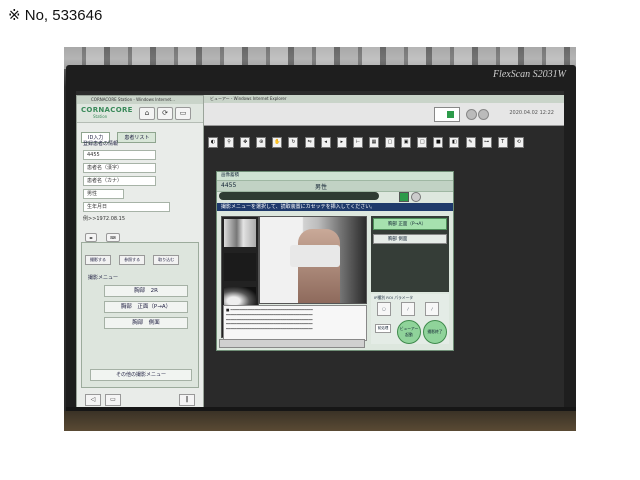 The image size is (640, 480). What do you see at coordinates (245, 142) in the screenshot?
I see `pan-icon: ✥` at bounding box center [245, 142].